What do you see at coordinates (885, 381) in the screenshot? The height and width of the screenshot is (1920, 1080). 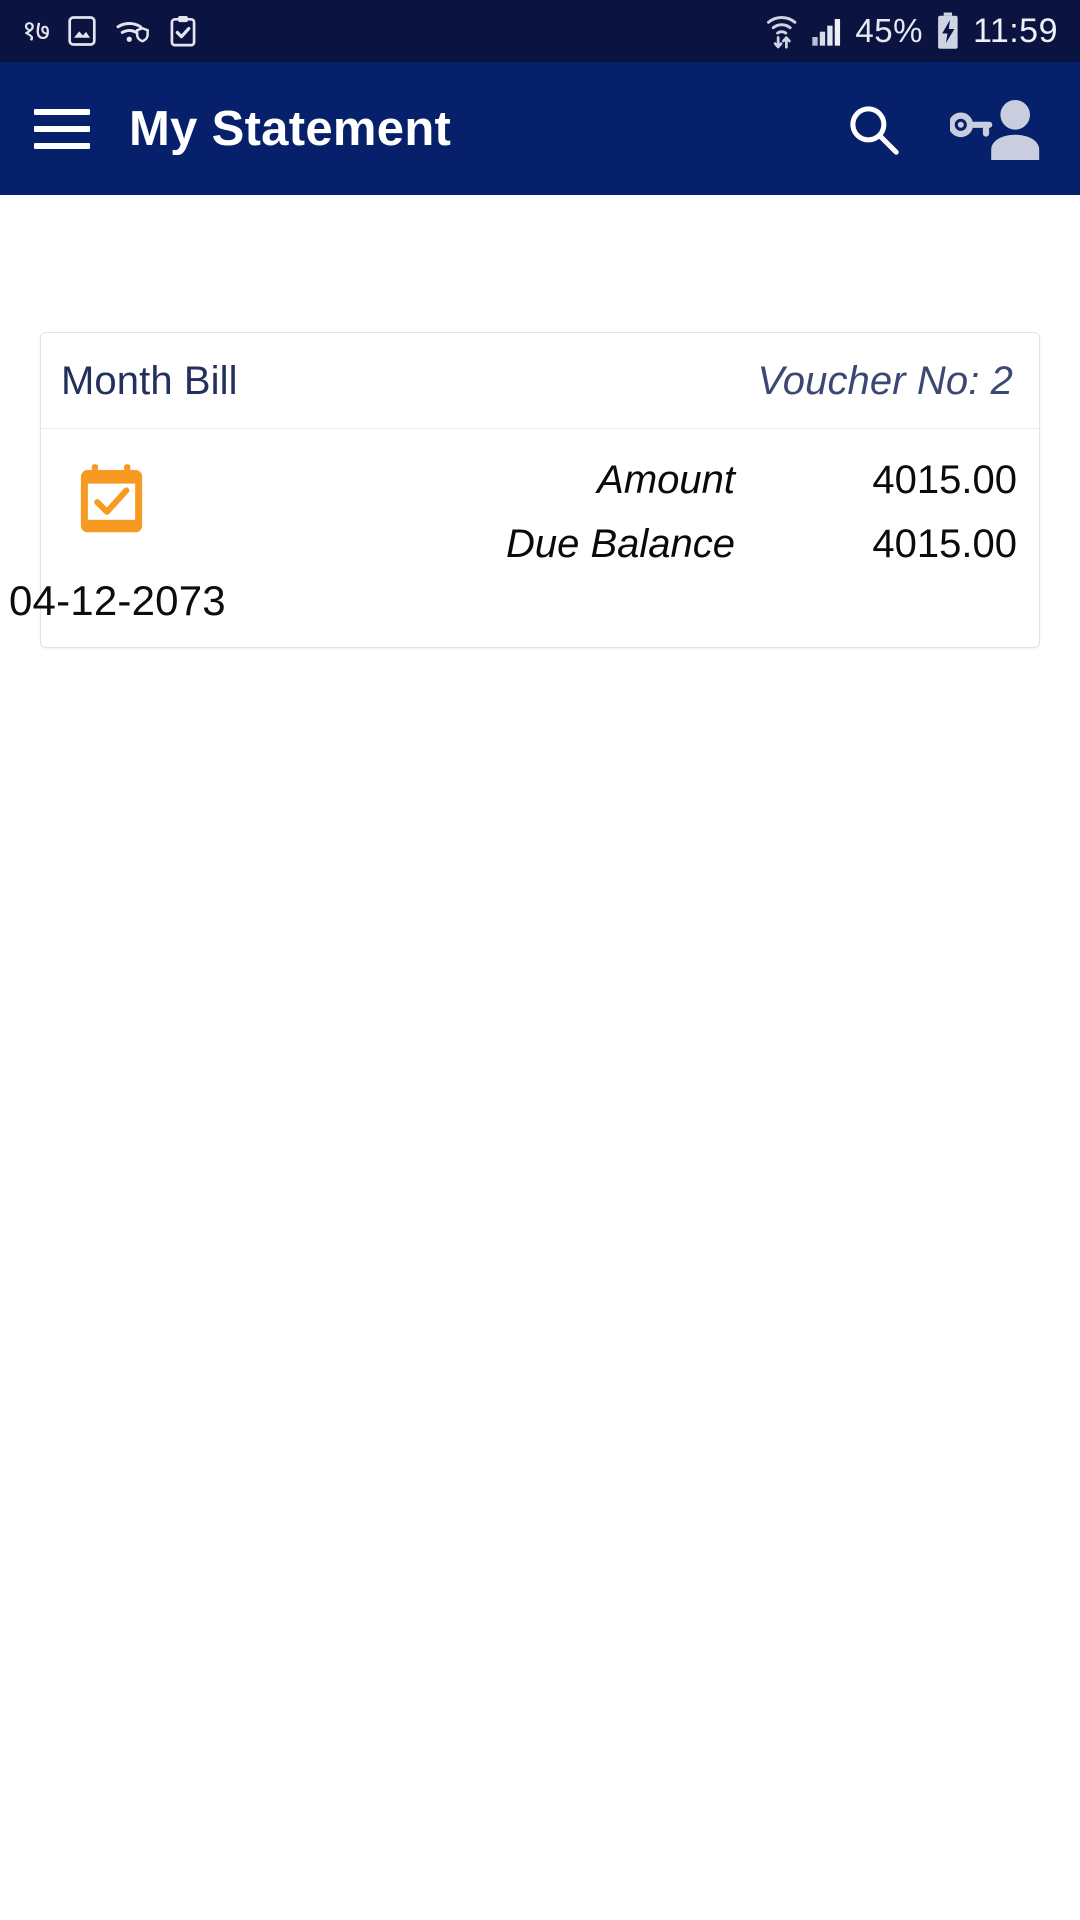 I see `voucher-number-label: Voucher No: 2` at bounding box center [885, 381].